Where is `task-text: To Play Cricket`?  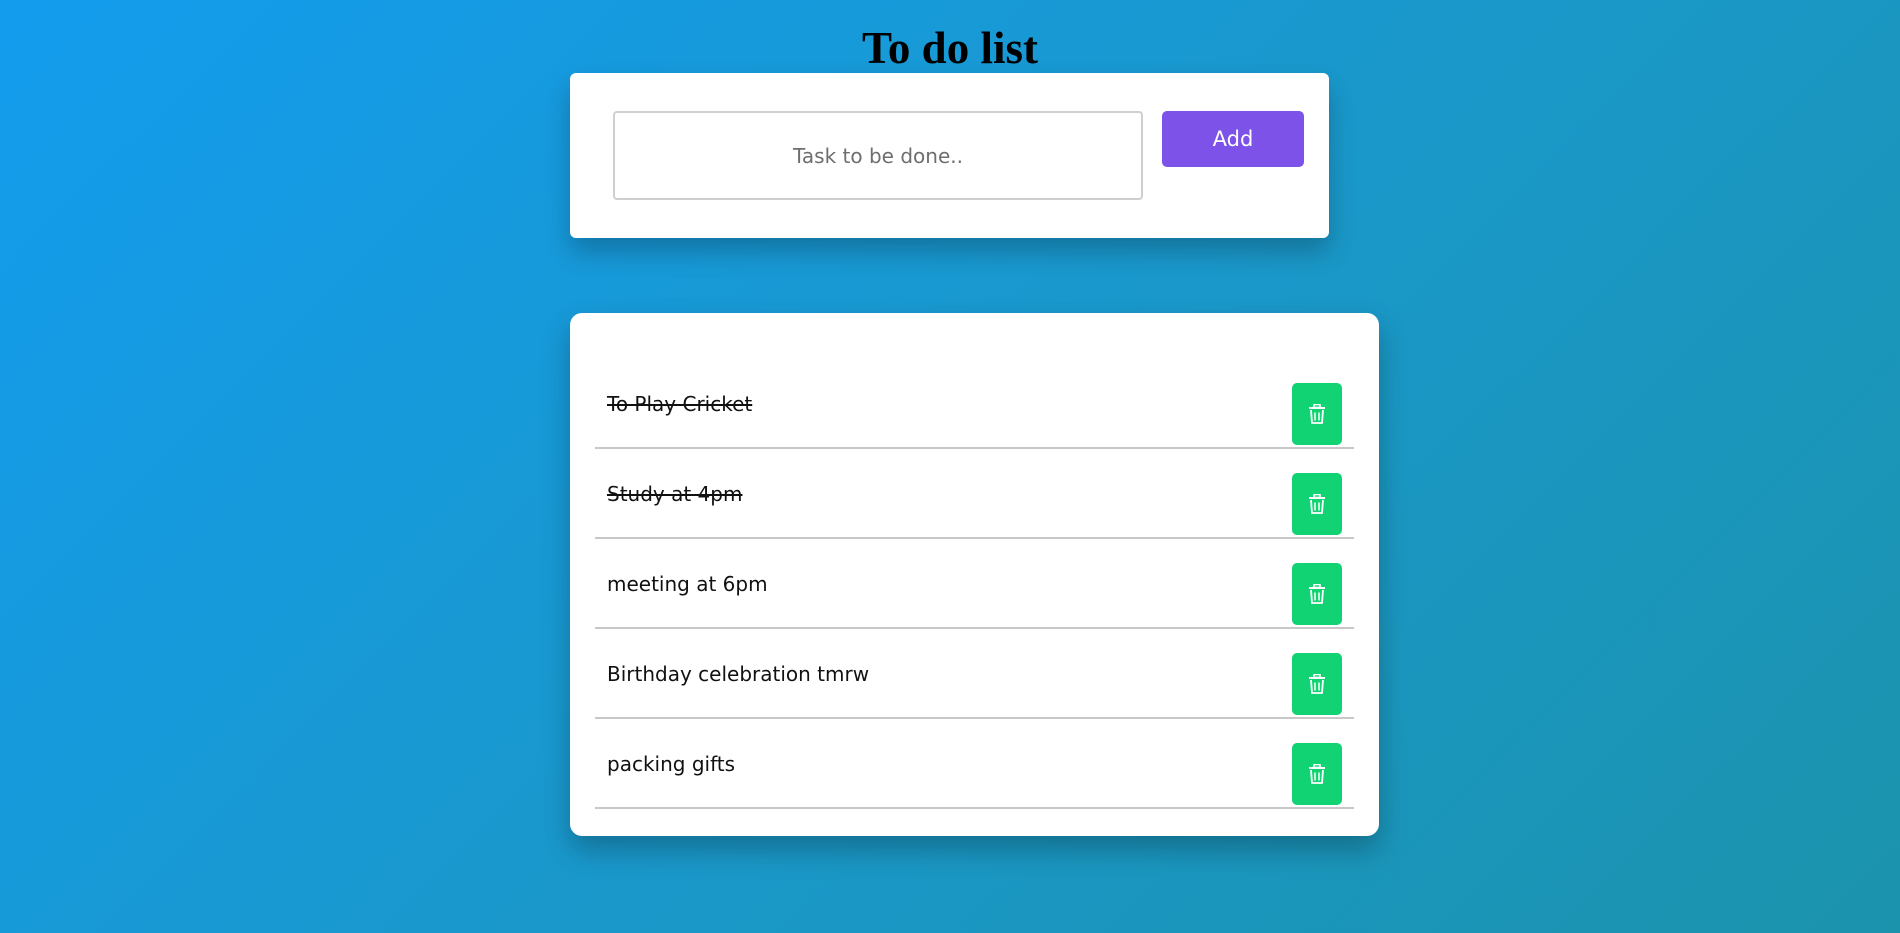
task-text: To Play Cricket is located at coordinates (679, 404).